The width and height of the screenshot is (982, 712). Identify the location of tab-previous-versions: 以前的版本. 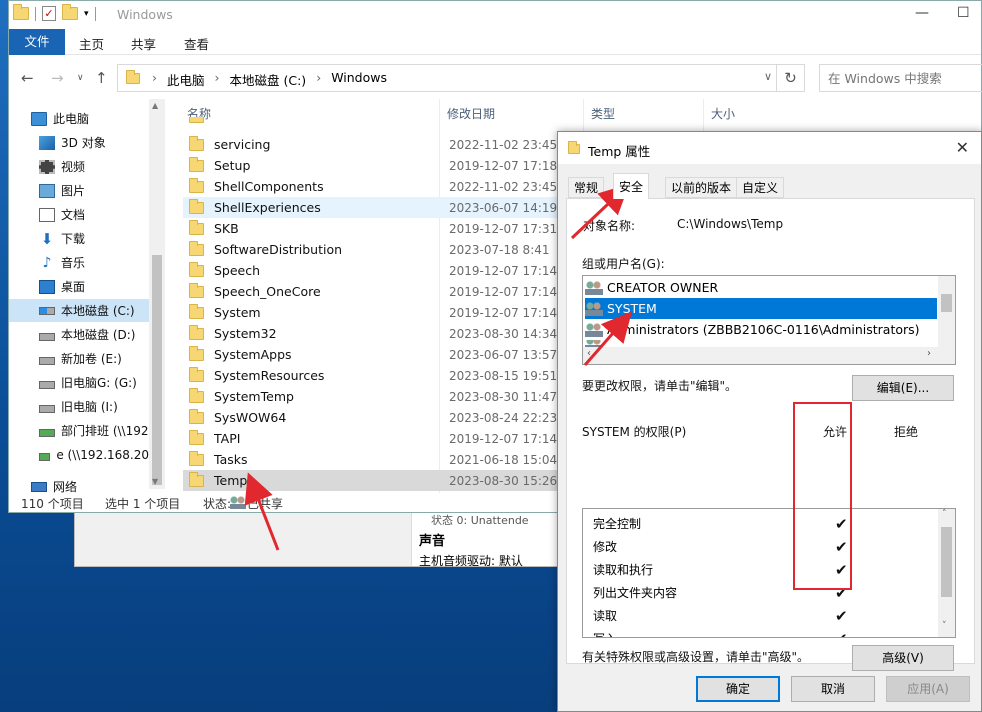
(701, 187).